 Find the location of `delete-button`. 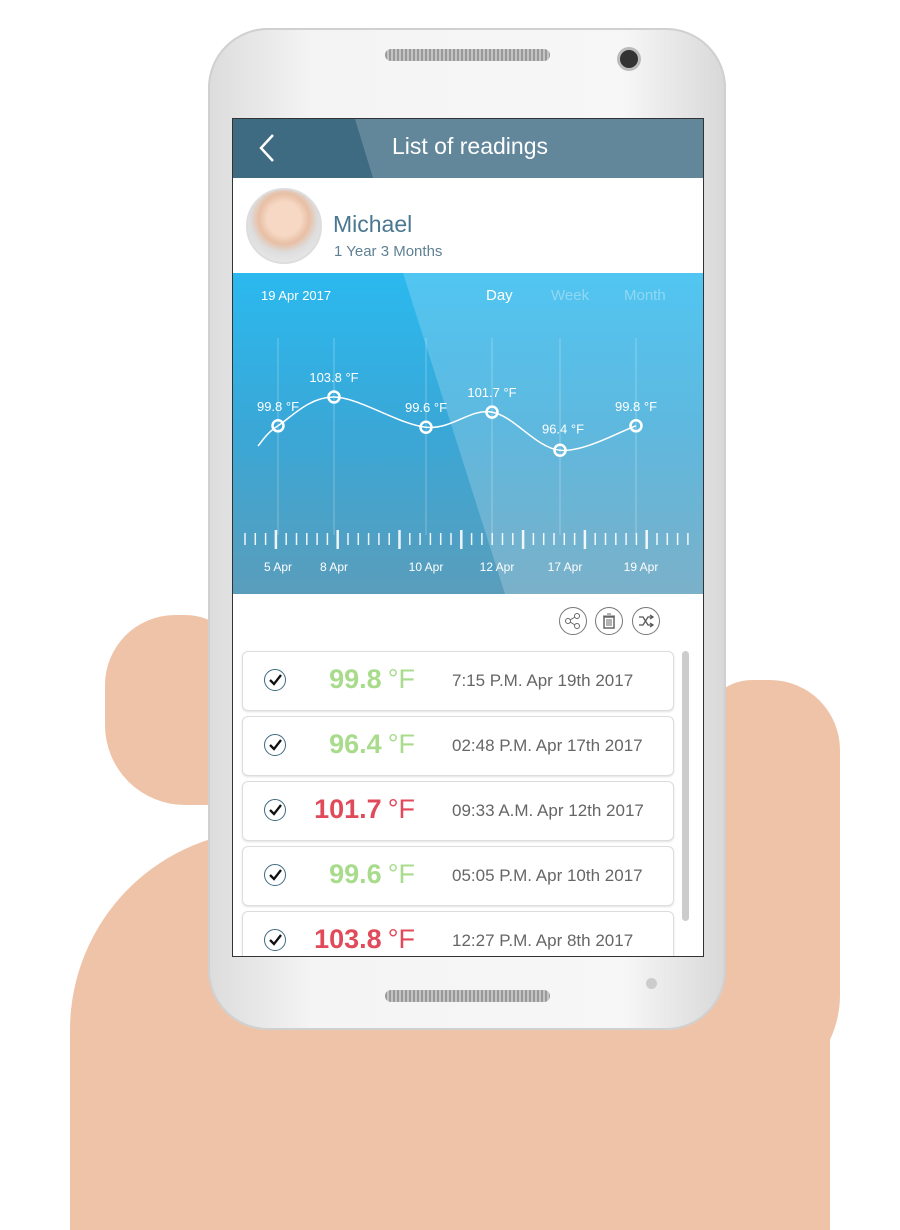

delete-button is located at coordinates (609, 621).